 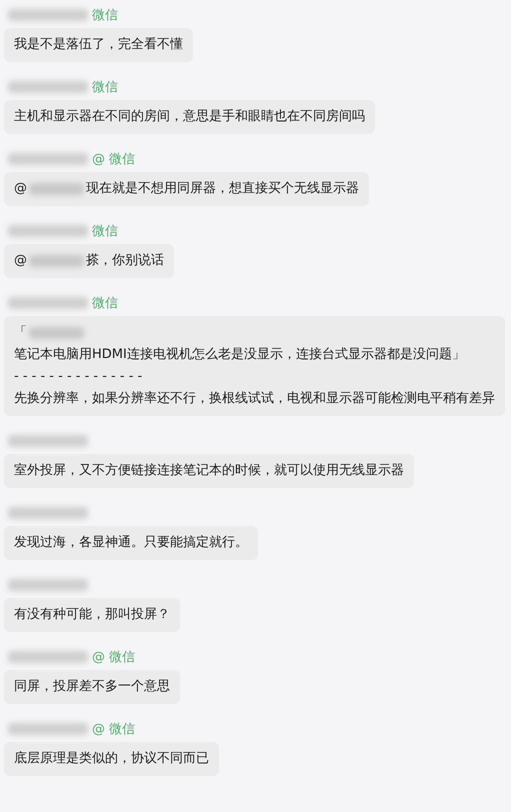 I want to click on message-text: 有没有种可能，那叫投屏？, so click(x=92, y=615).